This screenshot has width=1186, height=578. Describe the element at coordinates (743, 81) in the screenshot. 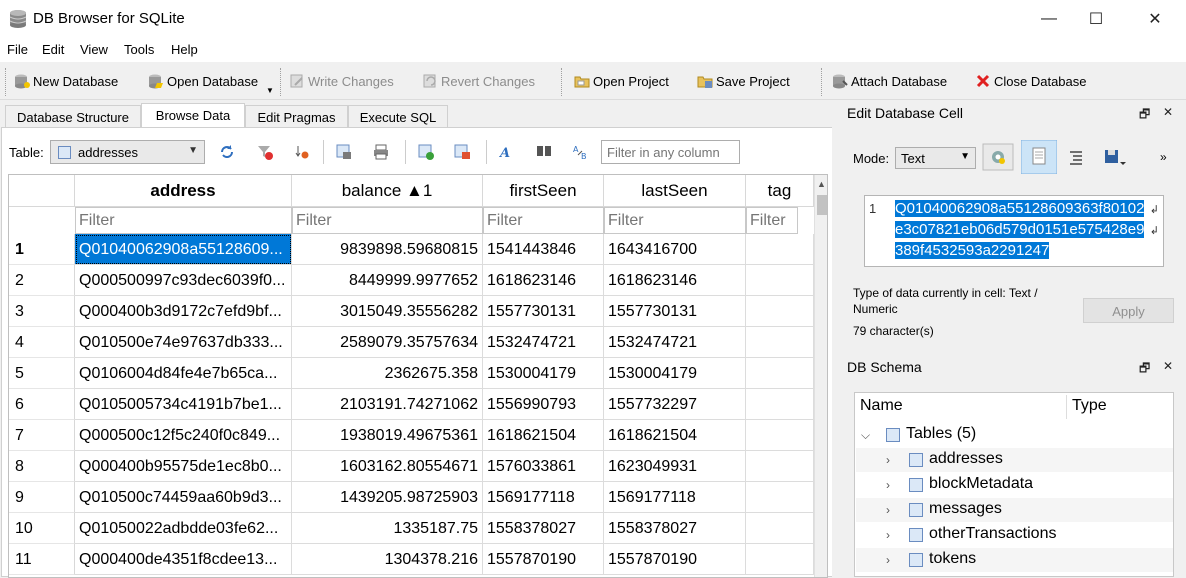

I see `save-project-button: Save Project` at that location.